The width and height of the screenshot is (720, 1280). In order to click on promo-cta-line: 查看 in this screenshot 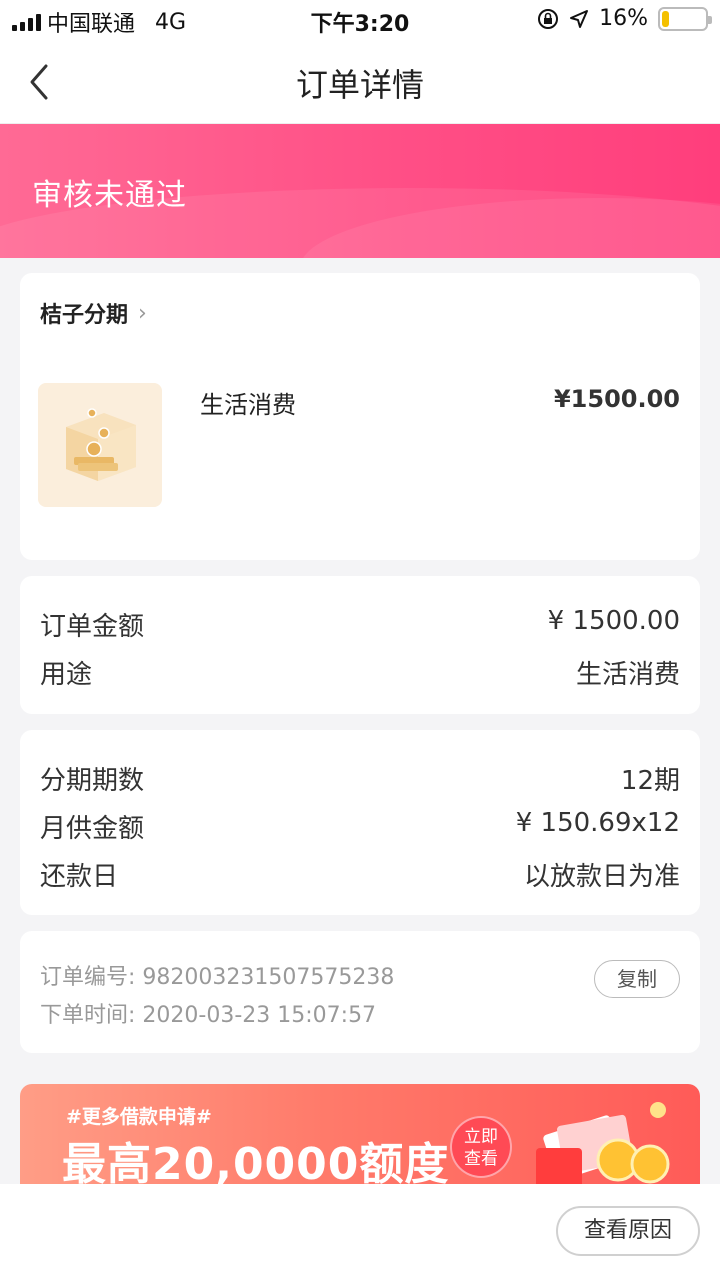, I will do `click(481, 1159)`.